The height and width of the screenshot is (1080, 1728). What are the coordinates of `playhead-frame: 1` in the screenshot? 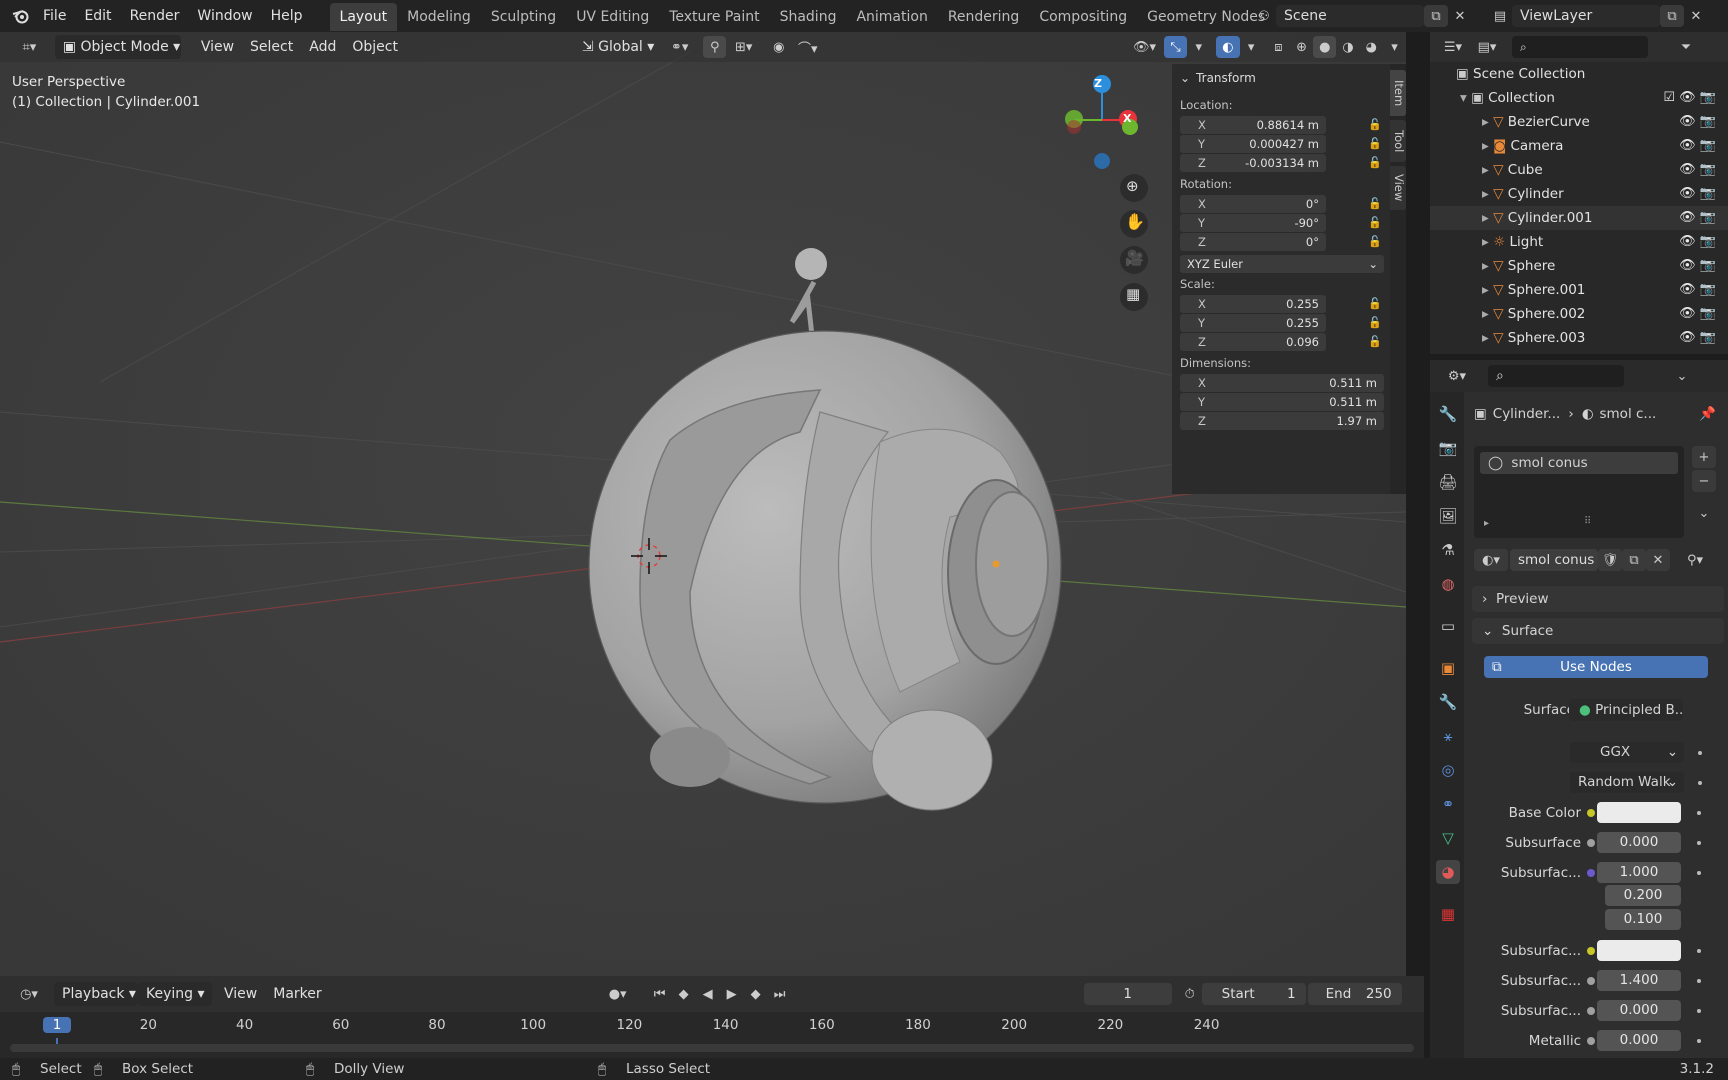 It's located at (57, 1025).